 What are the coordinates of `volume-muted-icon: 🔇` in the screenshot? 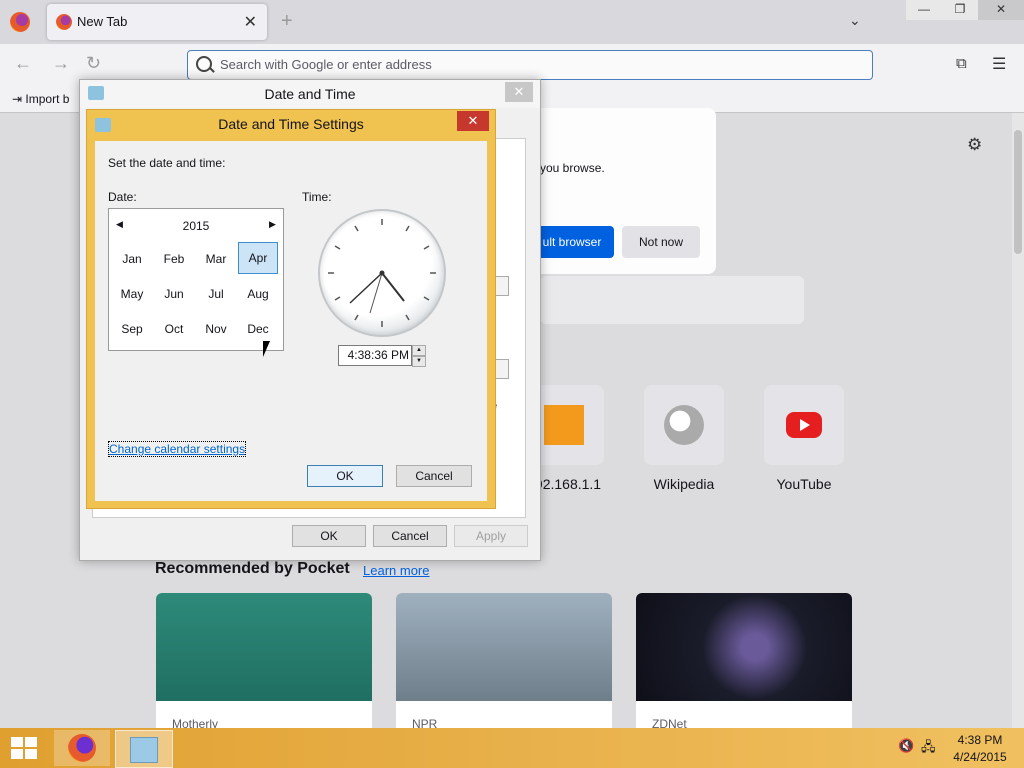 It's located at (906, 746).